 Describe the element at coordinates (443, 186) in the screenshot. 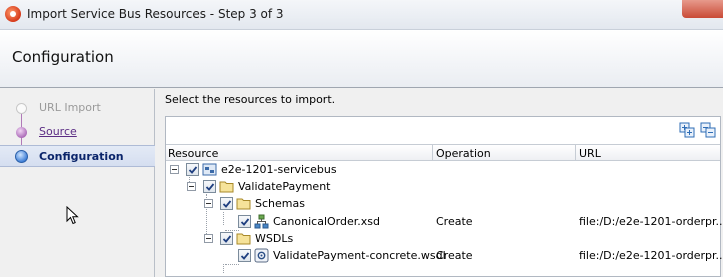

I see `tree-row-folder: ValidatePayment` at that location.